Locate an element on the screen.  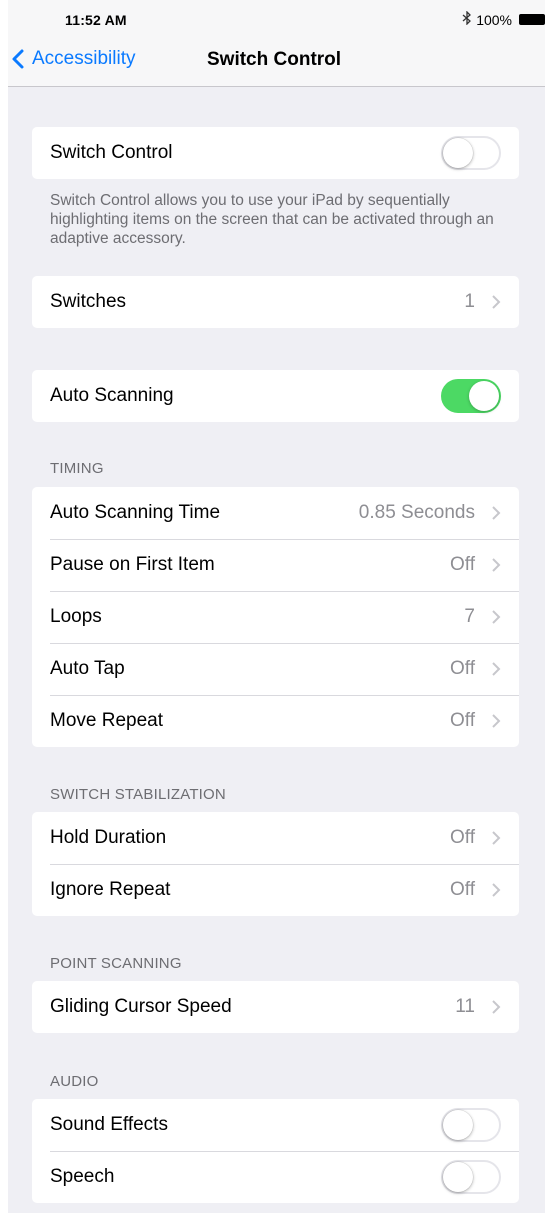
row-label: Ignore Repeat is located at coordinates (110, 889).